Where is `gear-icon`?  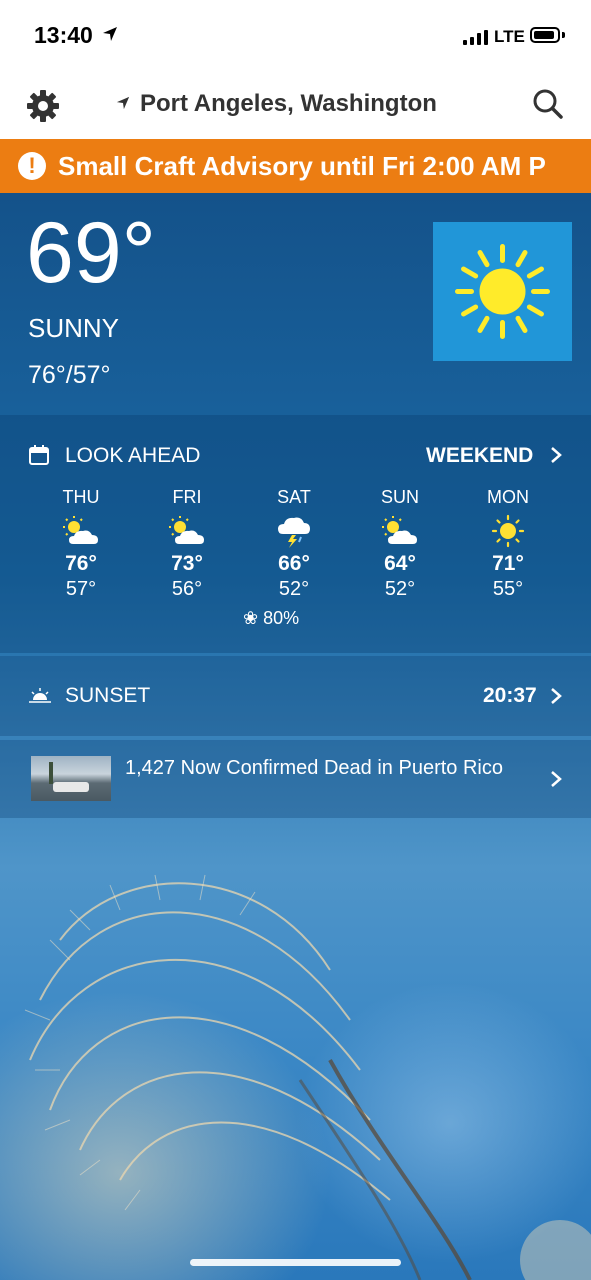
gear-icon is located at coordinates (43, 106).